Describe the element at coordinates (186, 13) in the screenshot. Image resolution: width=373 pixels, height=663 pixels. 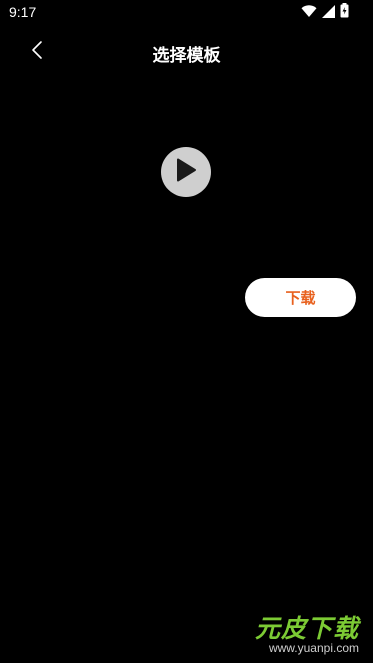
I see `status-bar: 9:17` at that location.